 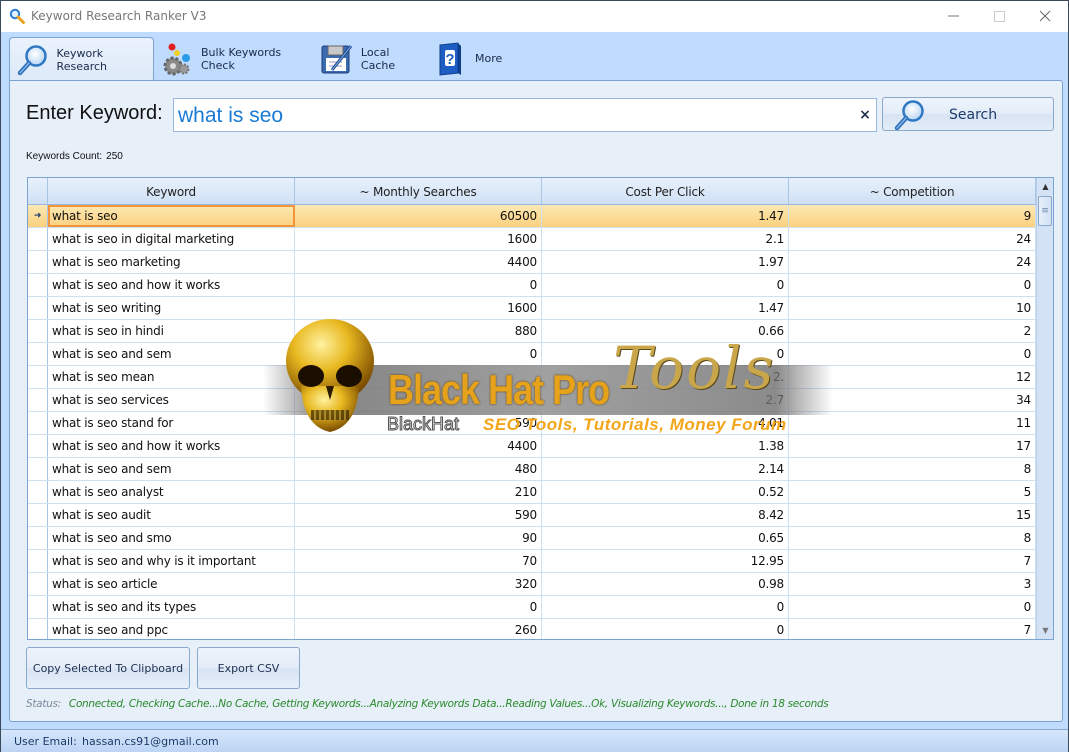 What do you see at coordinates (418, 584) in the screenshot?
I see `monthly-searches-cell: 320` at bounding box center [418, 584].